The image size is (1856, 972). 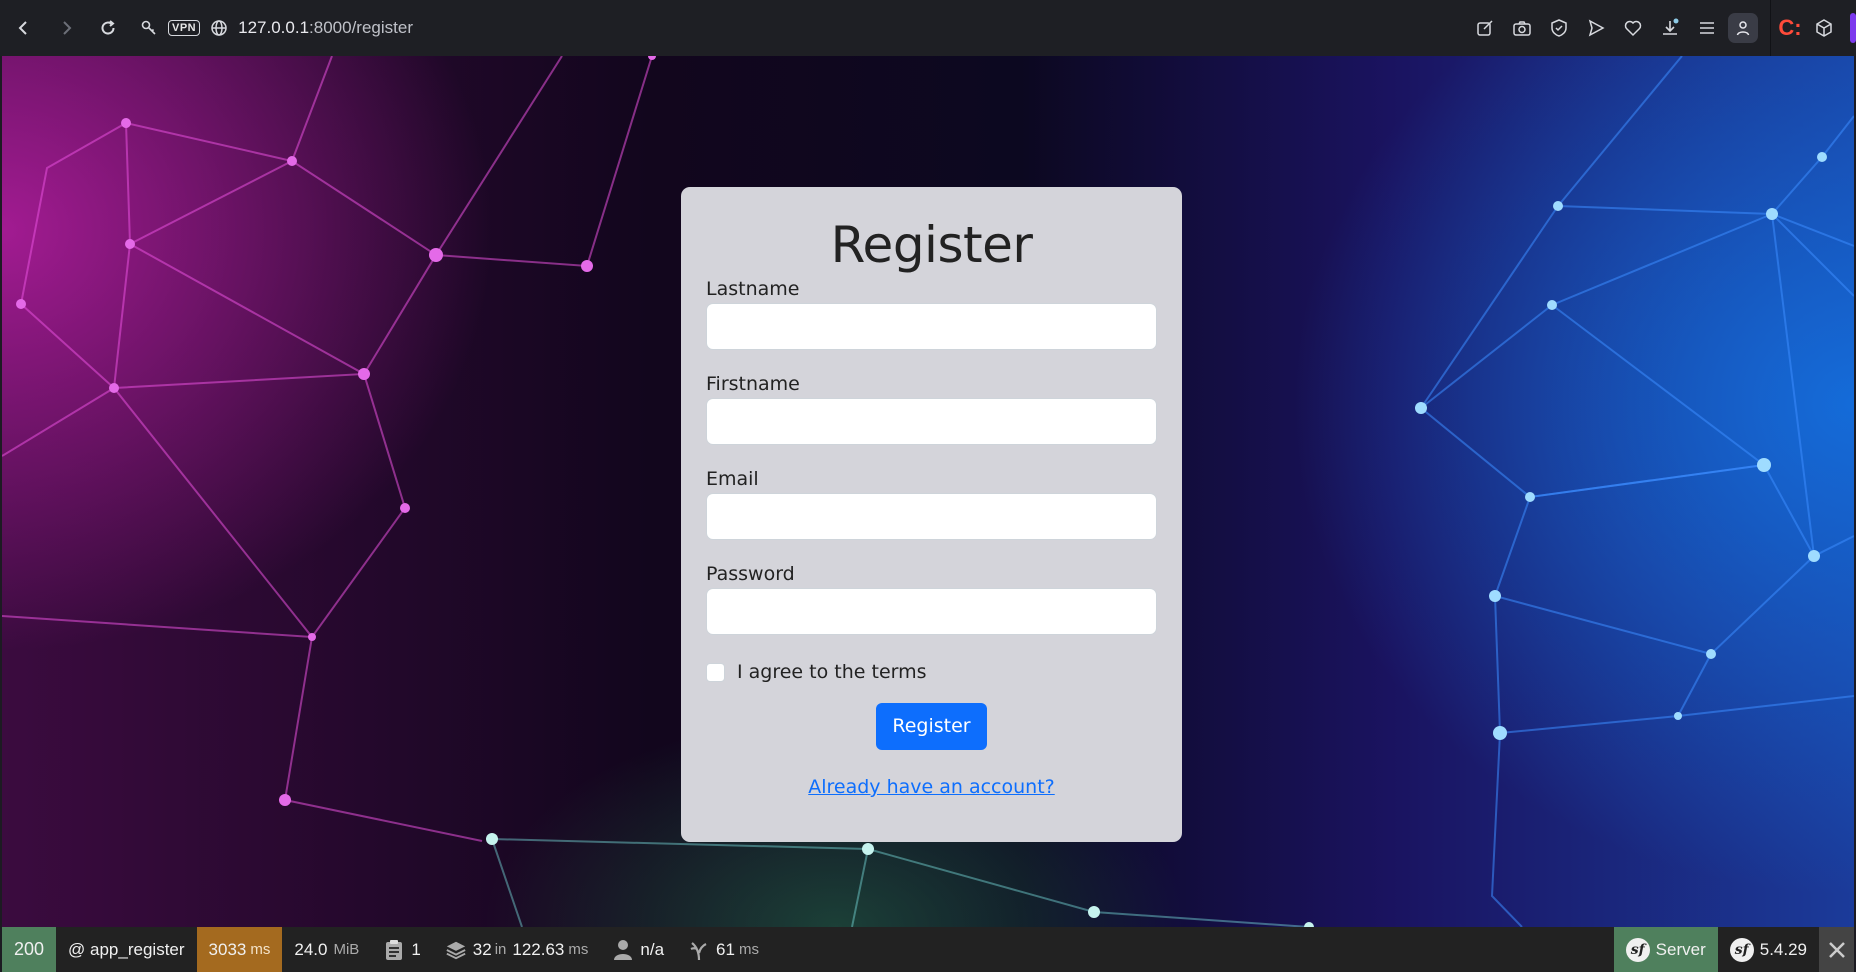 I want to click on time-unit: ms, so click(x=260, y=949).